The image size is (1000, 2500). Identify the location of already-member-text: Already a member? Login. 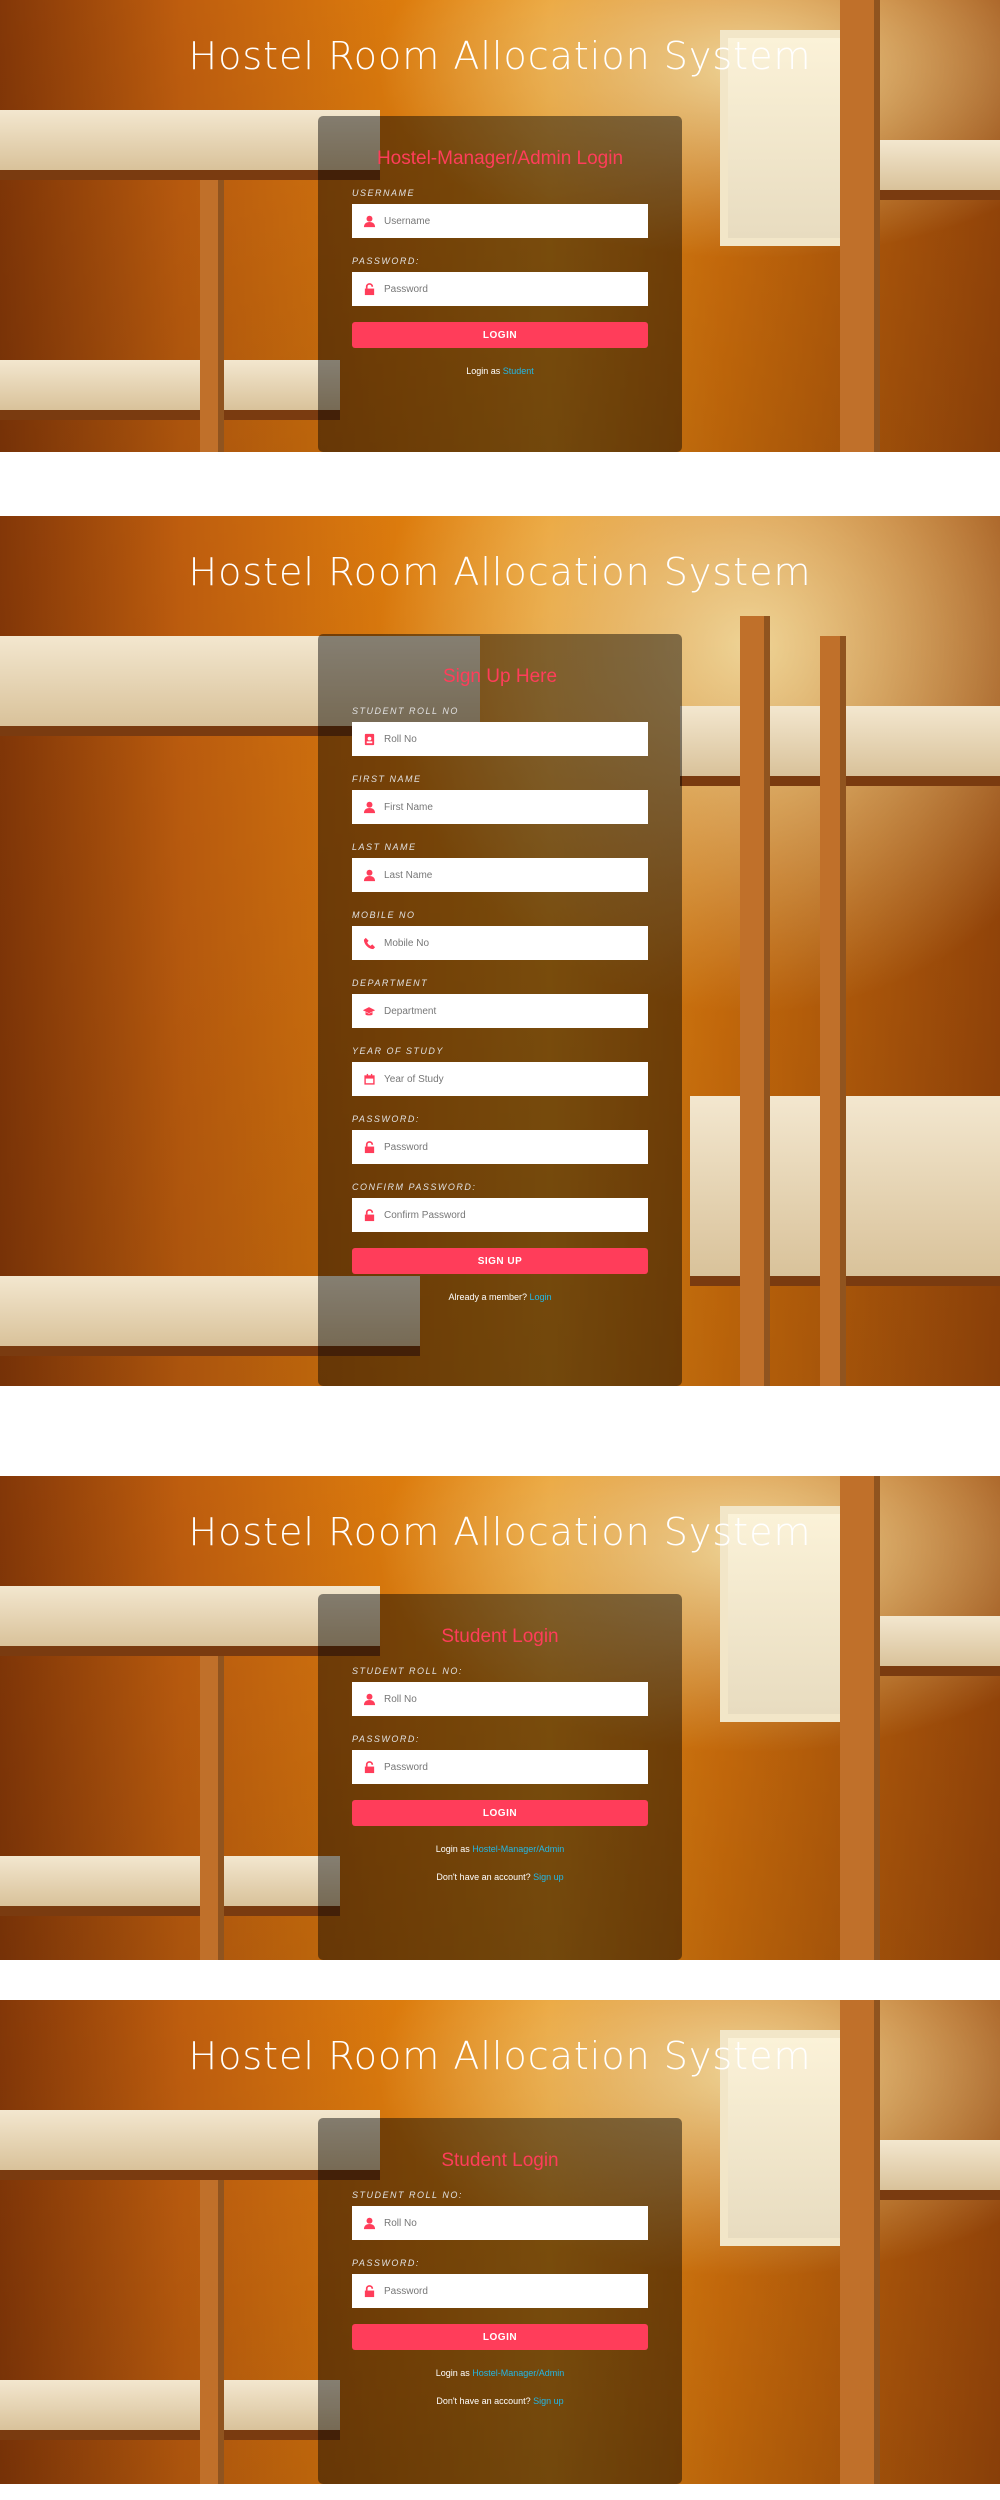
(500, 1297).